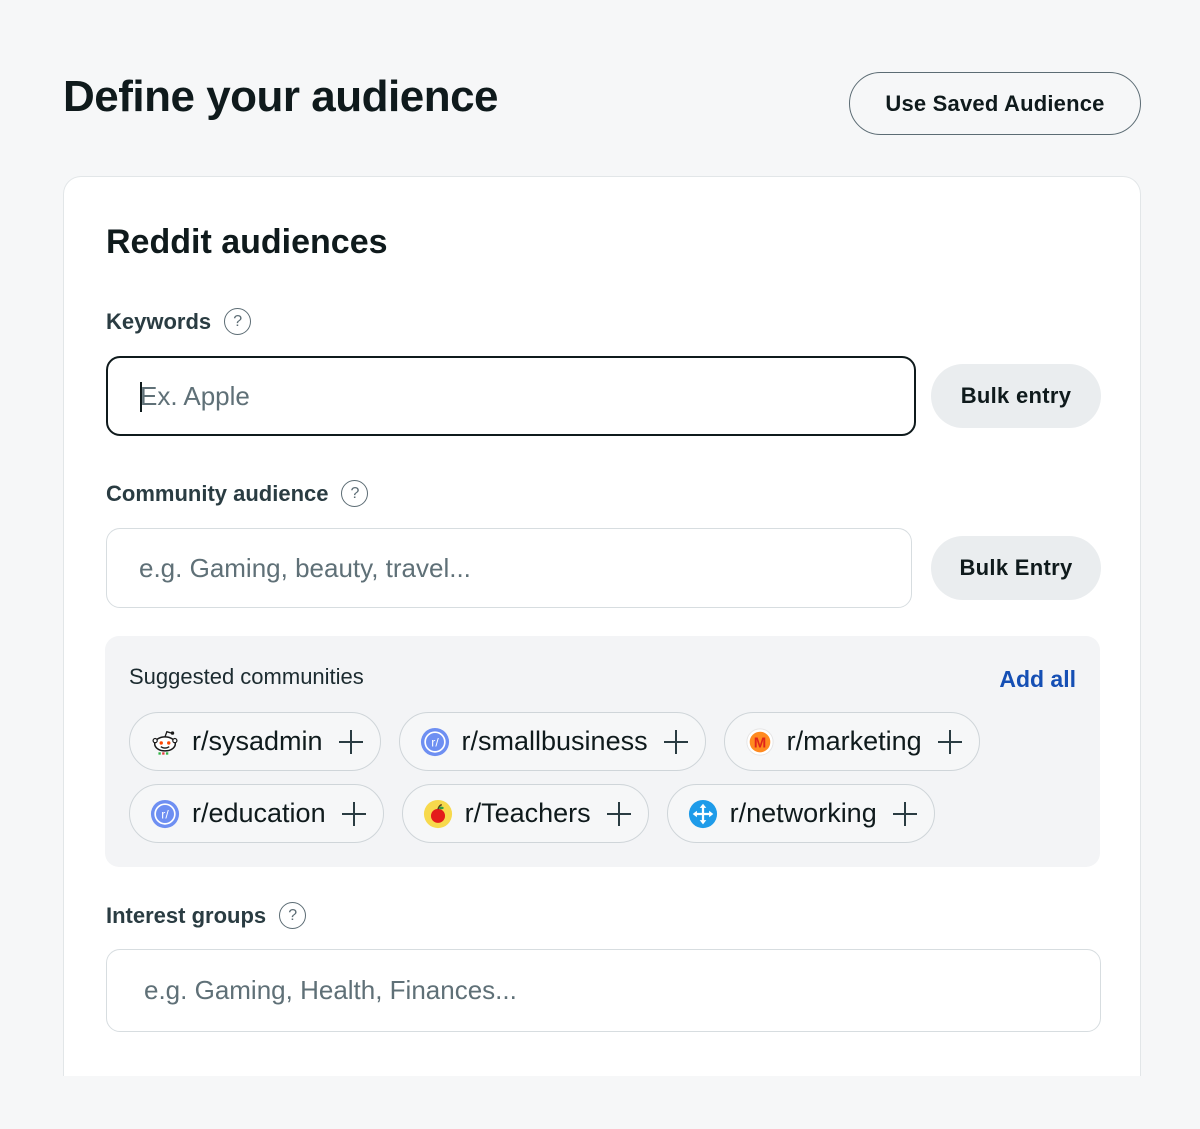 The image size is (1200, 1129). Describe the element at coordinates (186, 915) in the screenshot. I see `interest-groups-label: Interest groups` at that location.